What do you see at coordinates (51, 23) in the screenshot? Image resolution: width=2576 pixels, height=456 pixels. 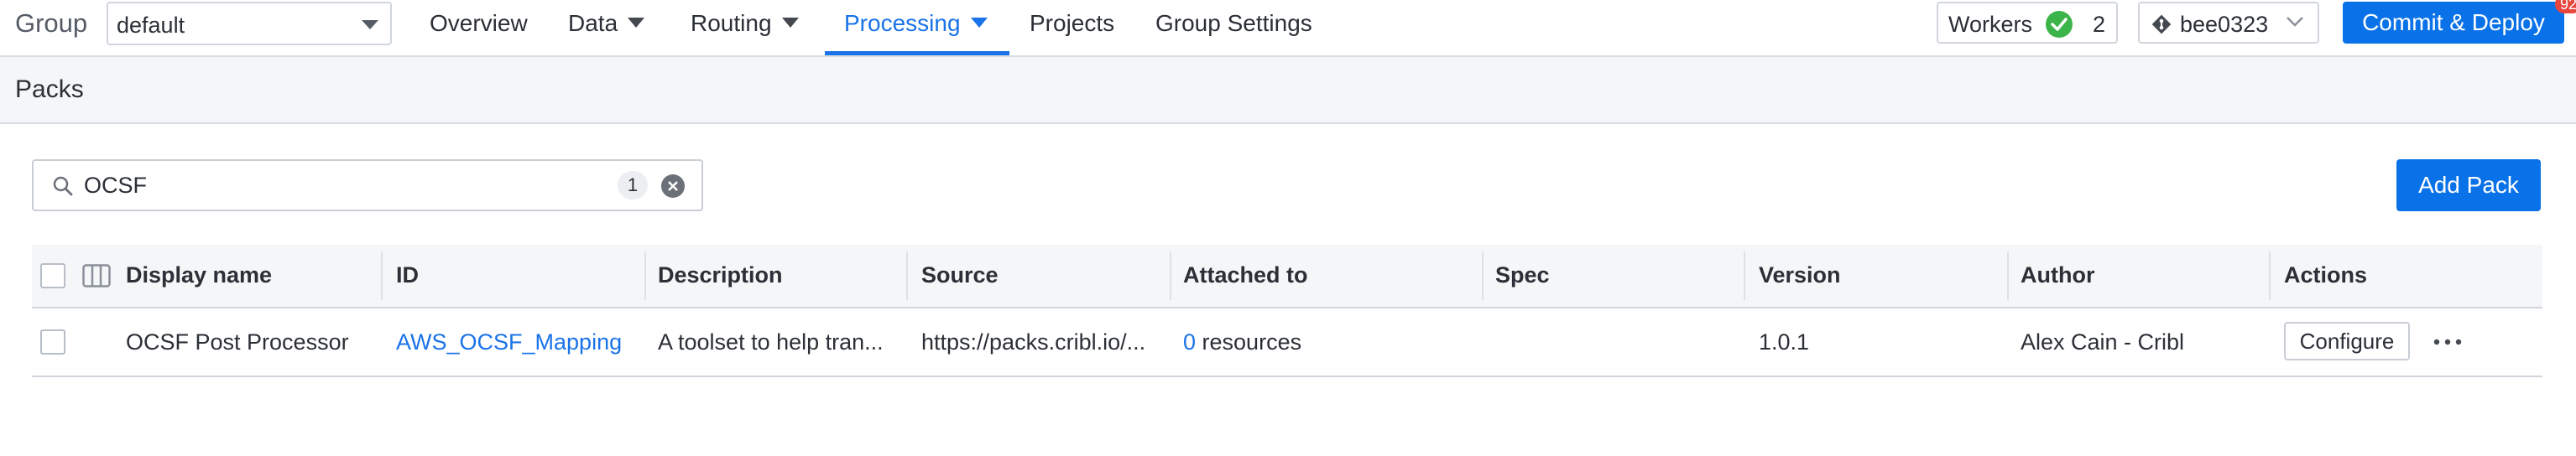 I see `group-label: Group` at bounding box center [51, 23].